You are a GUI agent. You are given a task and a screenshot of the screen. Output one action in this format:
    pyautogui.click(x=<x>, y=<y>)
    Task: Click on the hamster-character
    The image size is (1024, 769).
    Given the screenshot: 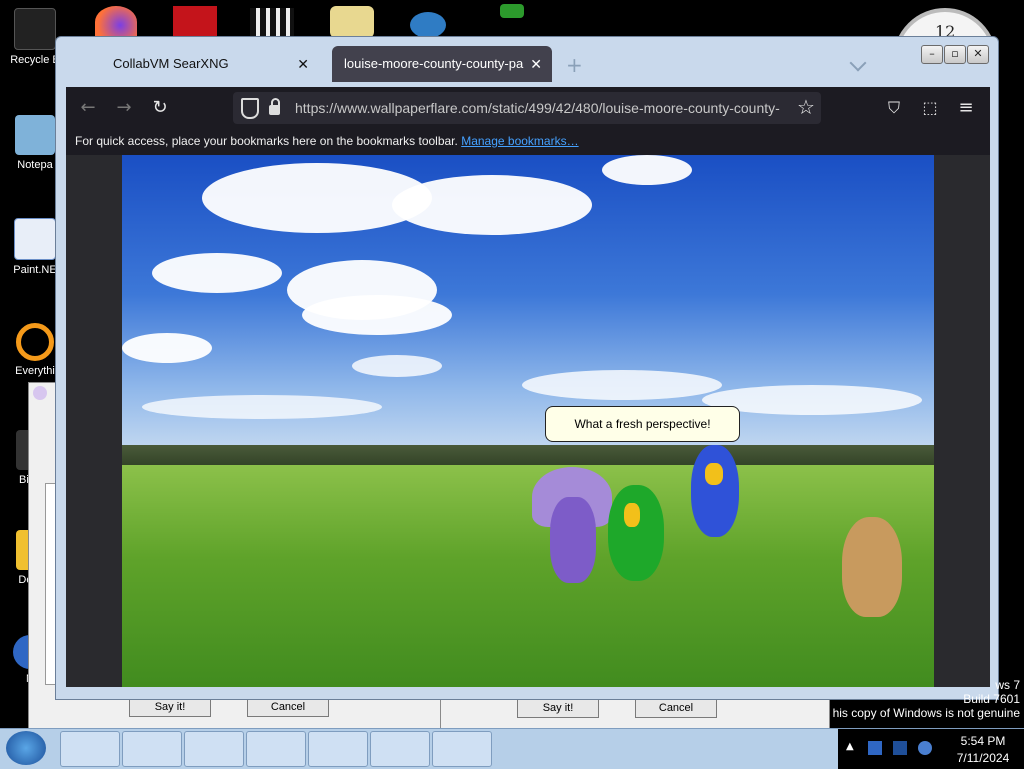 What is the action you would take?
    pyautogui.click(x=872, y=567)
    